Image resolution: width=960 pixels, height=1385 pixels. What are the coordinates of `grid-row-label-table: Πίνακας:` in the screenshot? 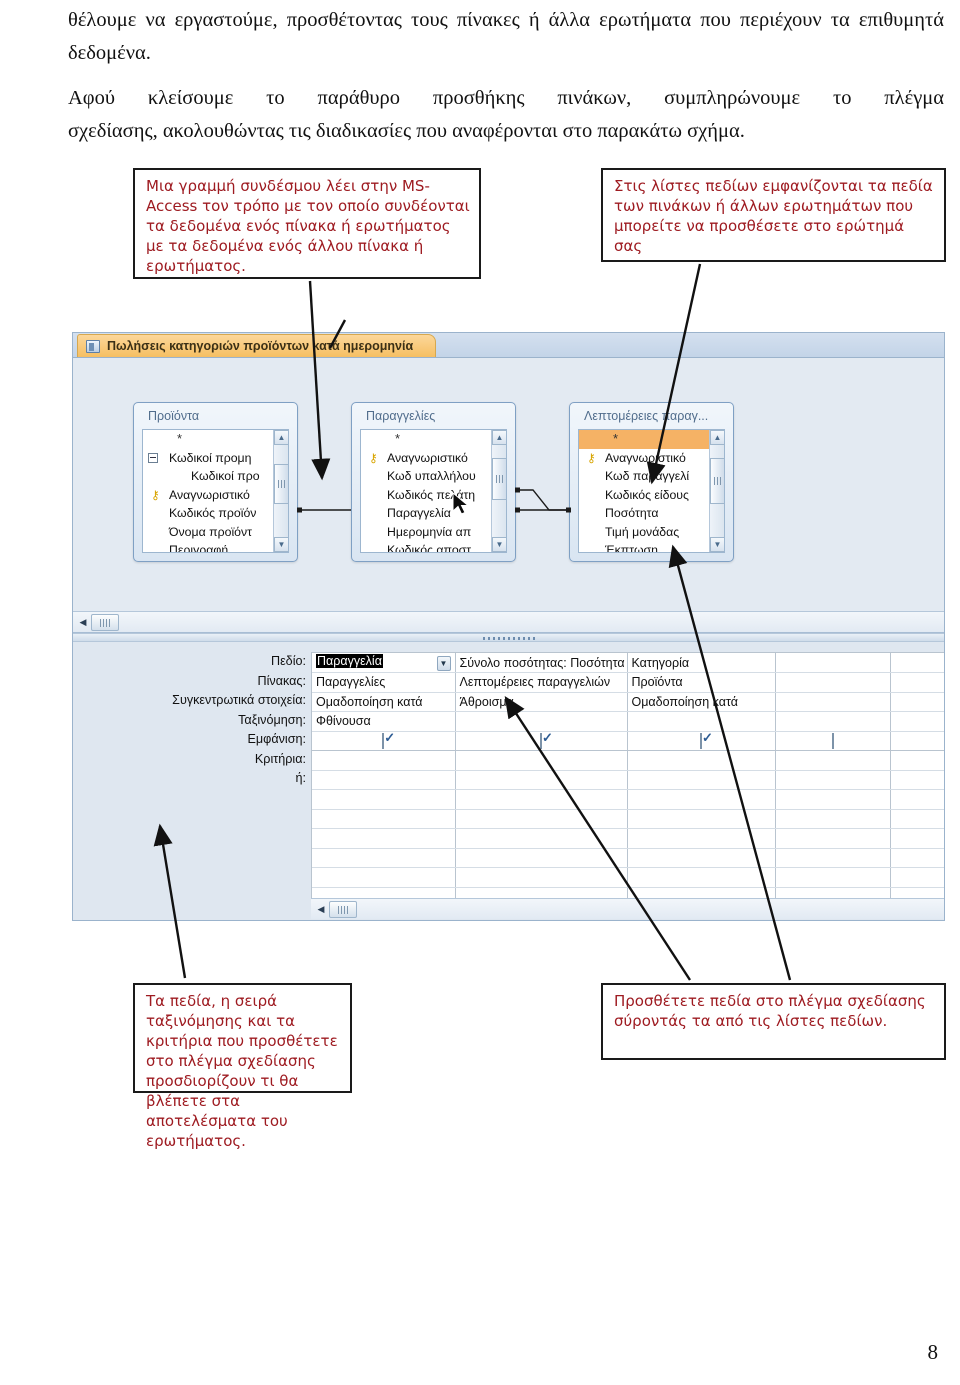 It's located at (281, 680).